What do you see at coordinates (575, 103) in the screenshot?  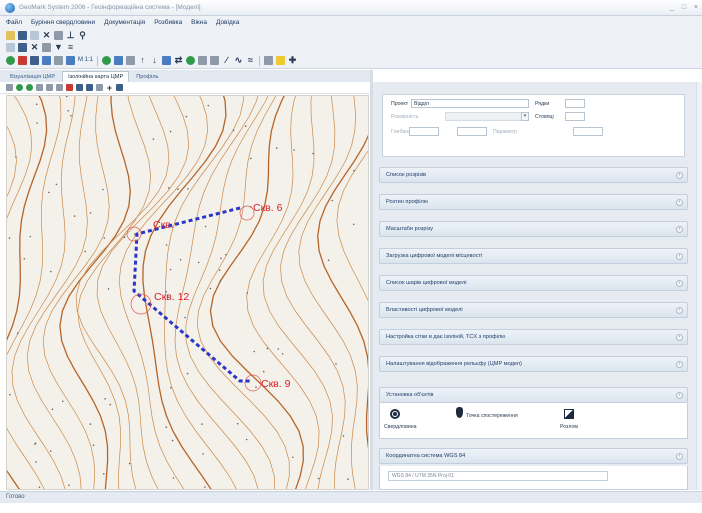 I see `rows-field` at bounding box center [575, 103].